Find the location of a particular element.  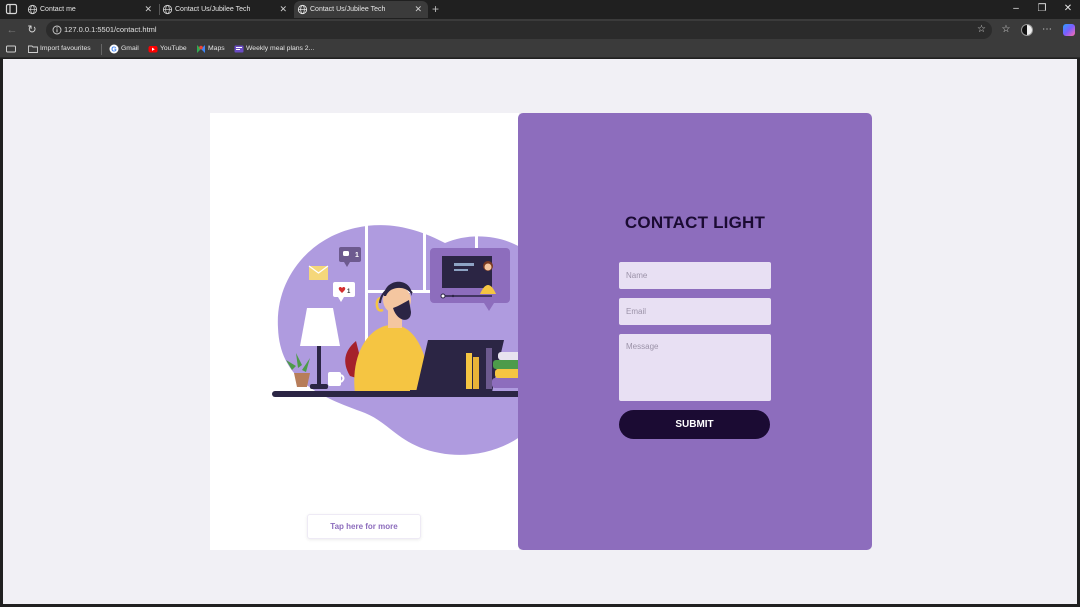

bookmark-maps: Maps is located at coordinates (210, 49).